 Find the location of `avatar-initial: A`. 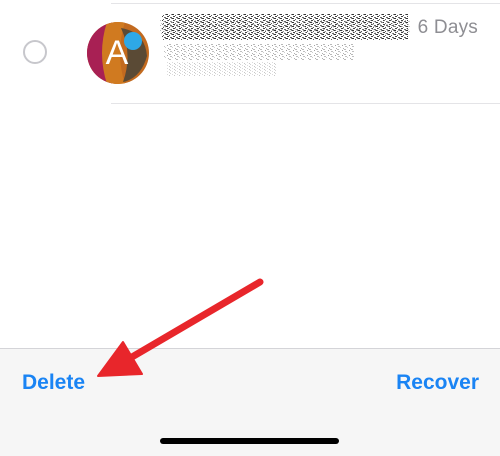

avatar-initial: A is located at coordinates (117, 53).